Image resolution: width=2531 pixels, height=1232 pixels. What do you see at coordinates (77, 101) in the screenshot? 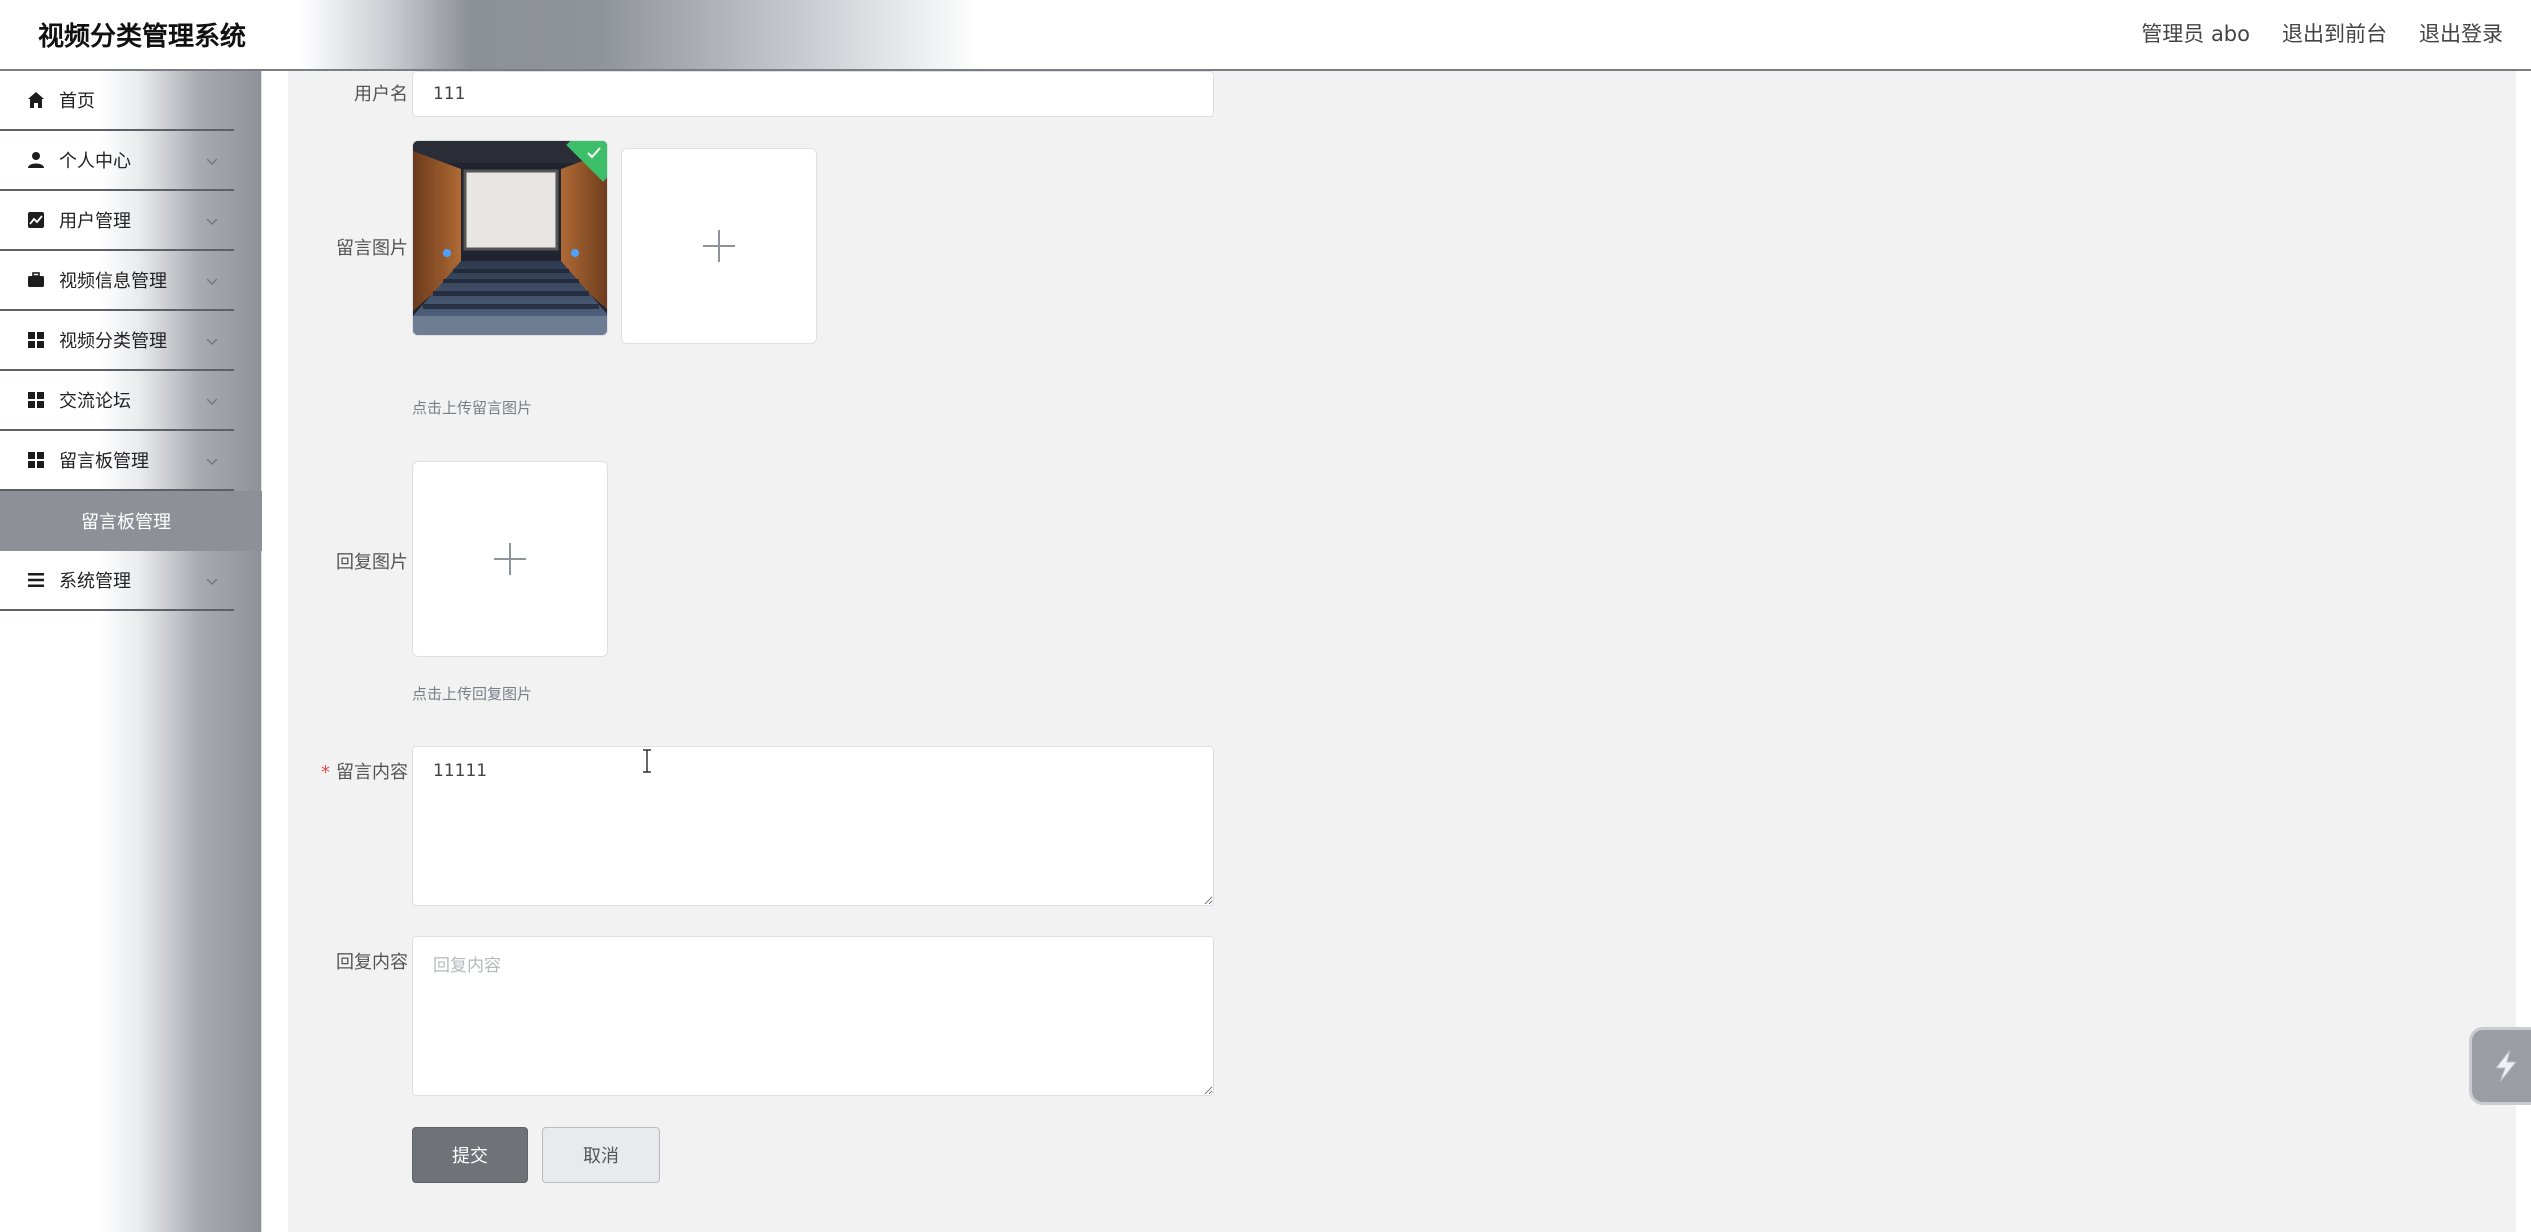
I see `sidebar-item-label: 首页` at bounding box center [77, 101].